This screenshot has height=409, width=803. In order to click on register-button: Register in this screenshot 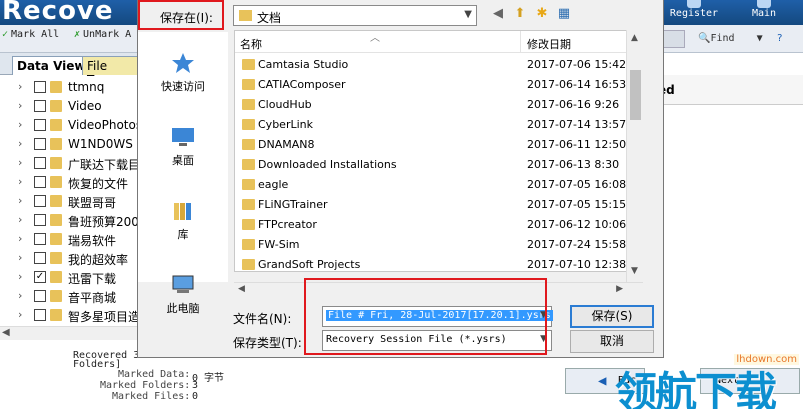, I will do `click(694, 12)`.